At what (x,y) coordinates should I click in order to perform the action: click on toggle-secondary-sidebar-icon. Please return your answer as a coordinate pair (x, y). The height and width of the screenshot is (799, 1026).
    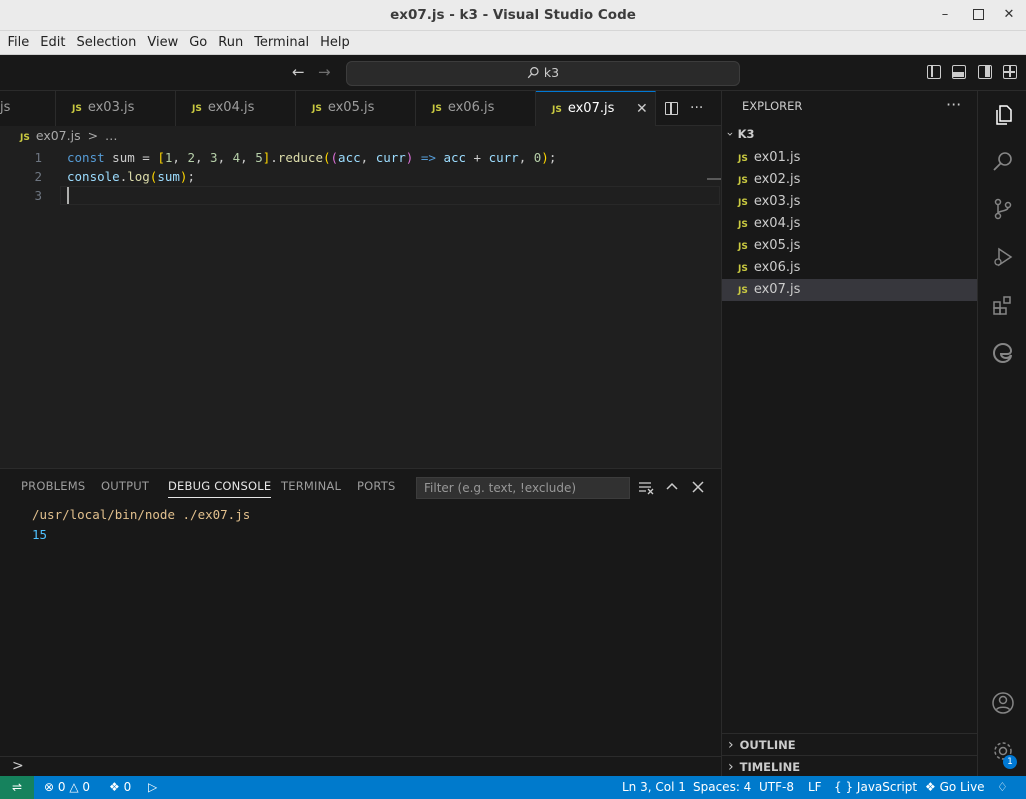
    Looking at the image, I should click on (985, 72).